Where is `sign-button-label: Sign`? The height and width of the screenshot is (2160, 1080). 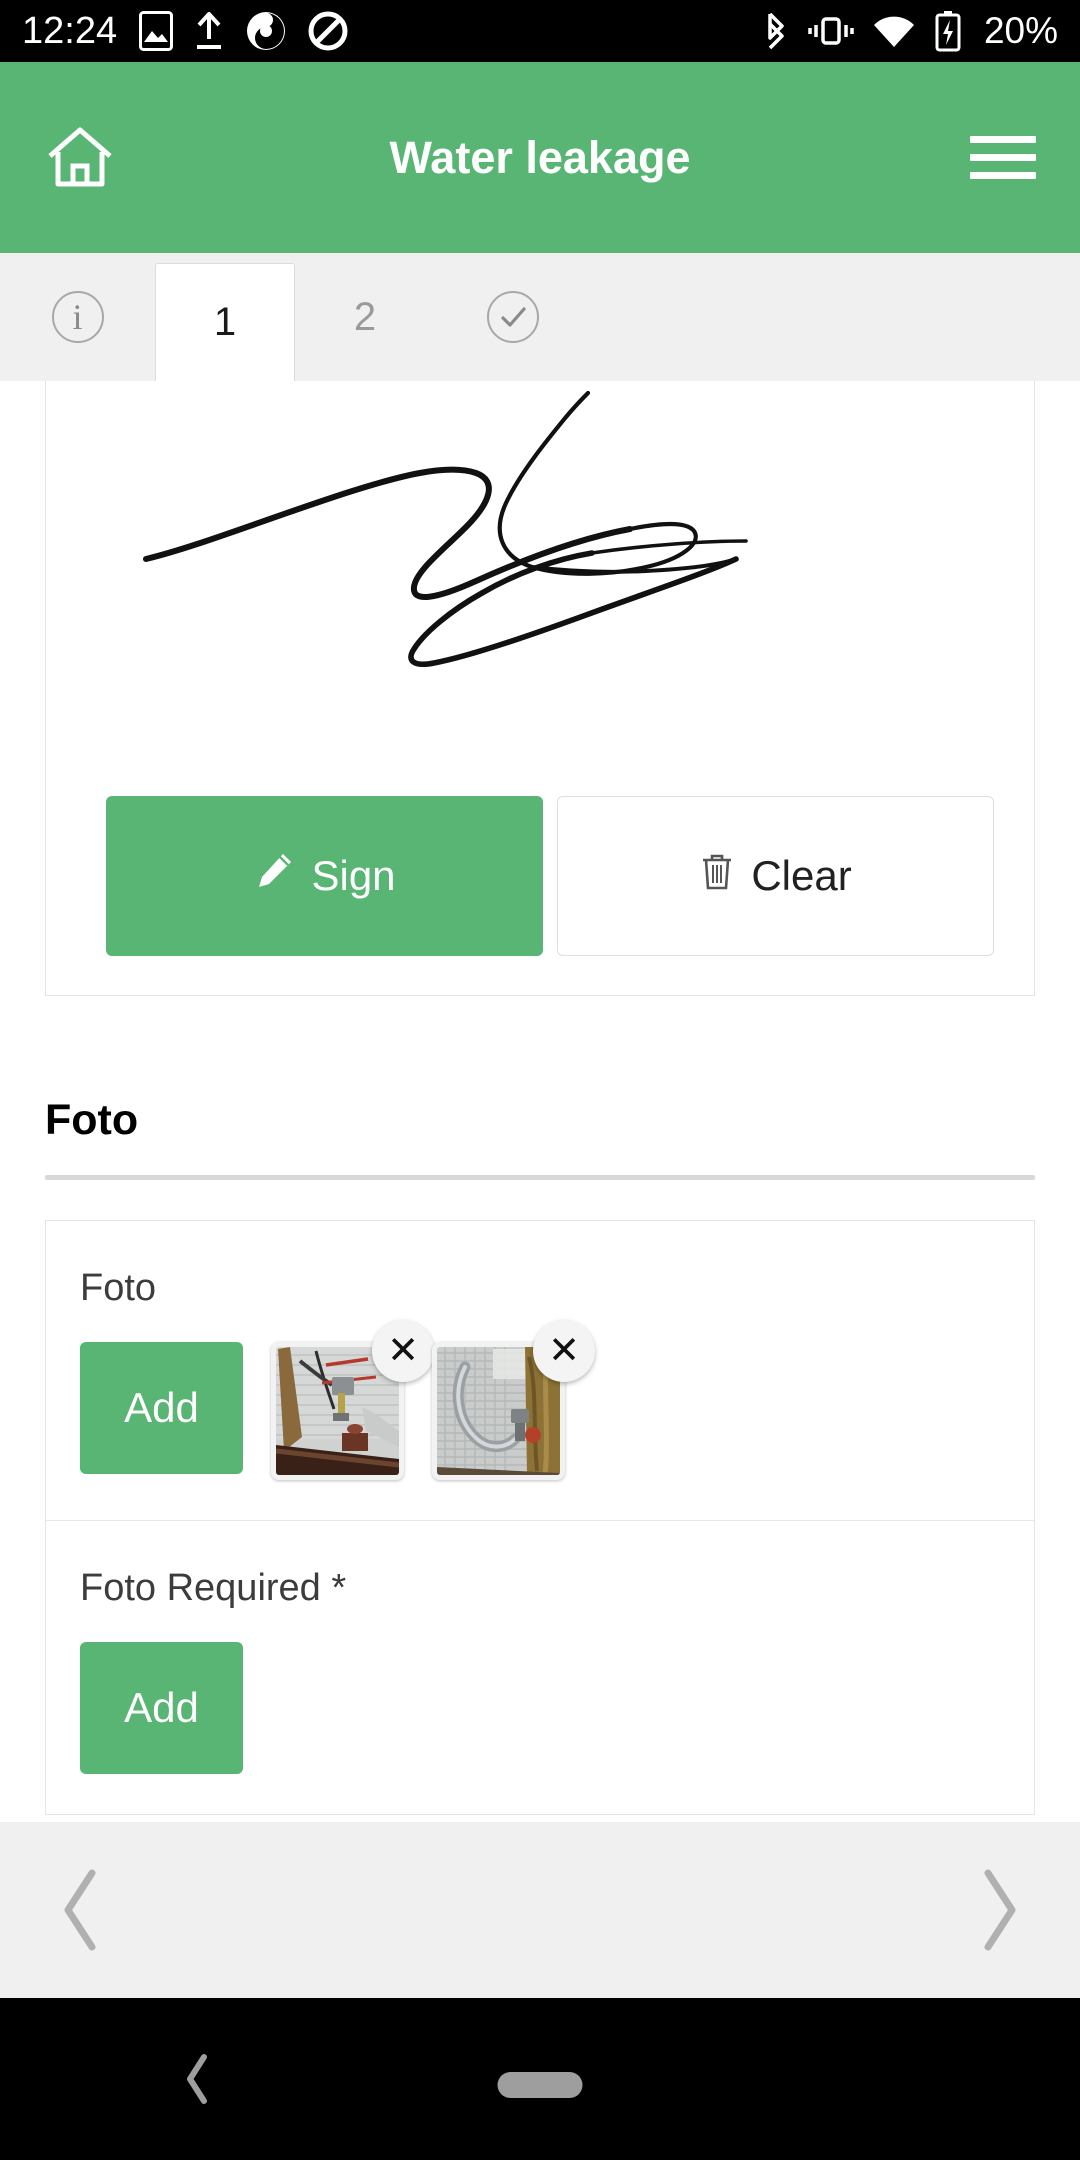 sign-button-label: Sign is located at coordinates (353, 875).